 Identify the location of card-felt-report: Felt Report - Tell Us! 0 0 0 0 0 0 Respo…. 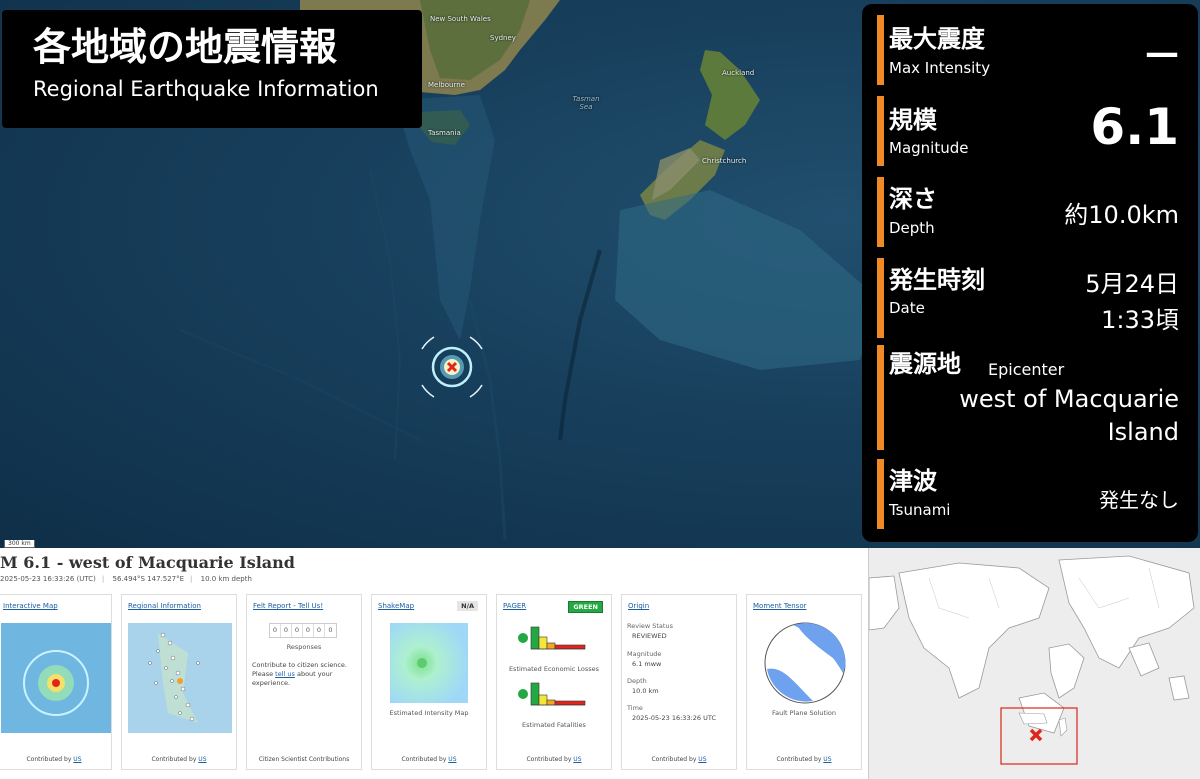
(304, 682).